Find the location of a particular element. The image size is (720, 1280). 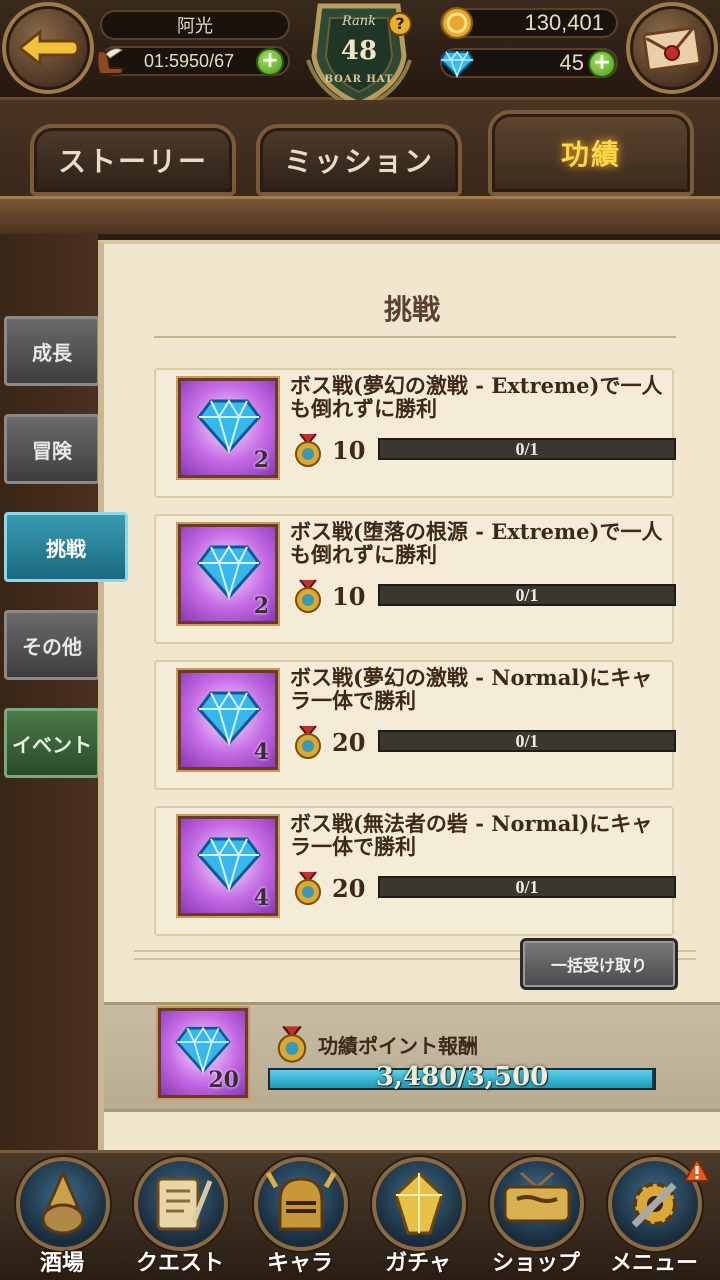

player-name: 阿光 is located at coordinates (195, 25).